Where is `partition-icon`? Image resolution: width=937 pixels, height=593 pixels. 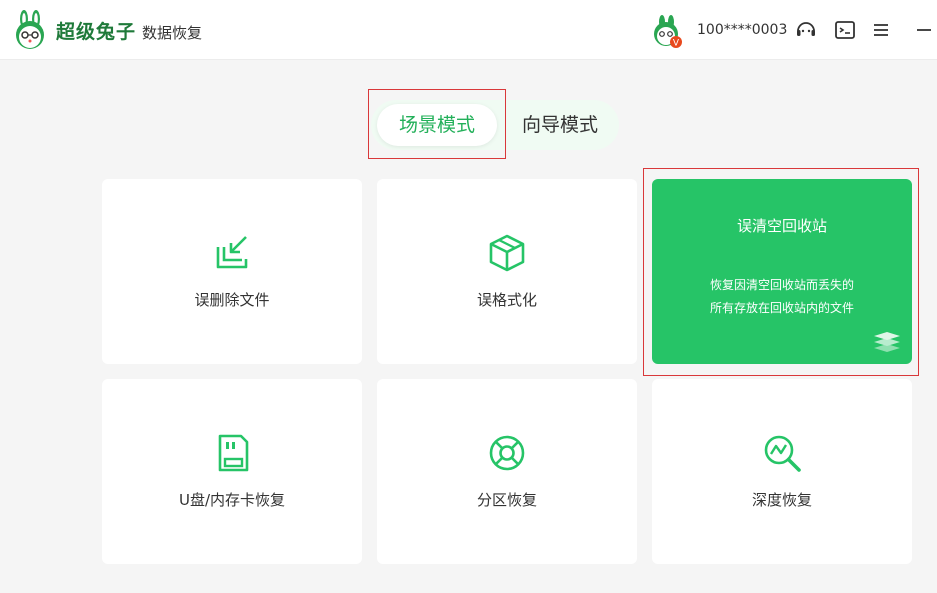 partition-icon is located at coordinates (507, 453).